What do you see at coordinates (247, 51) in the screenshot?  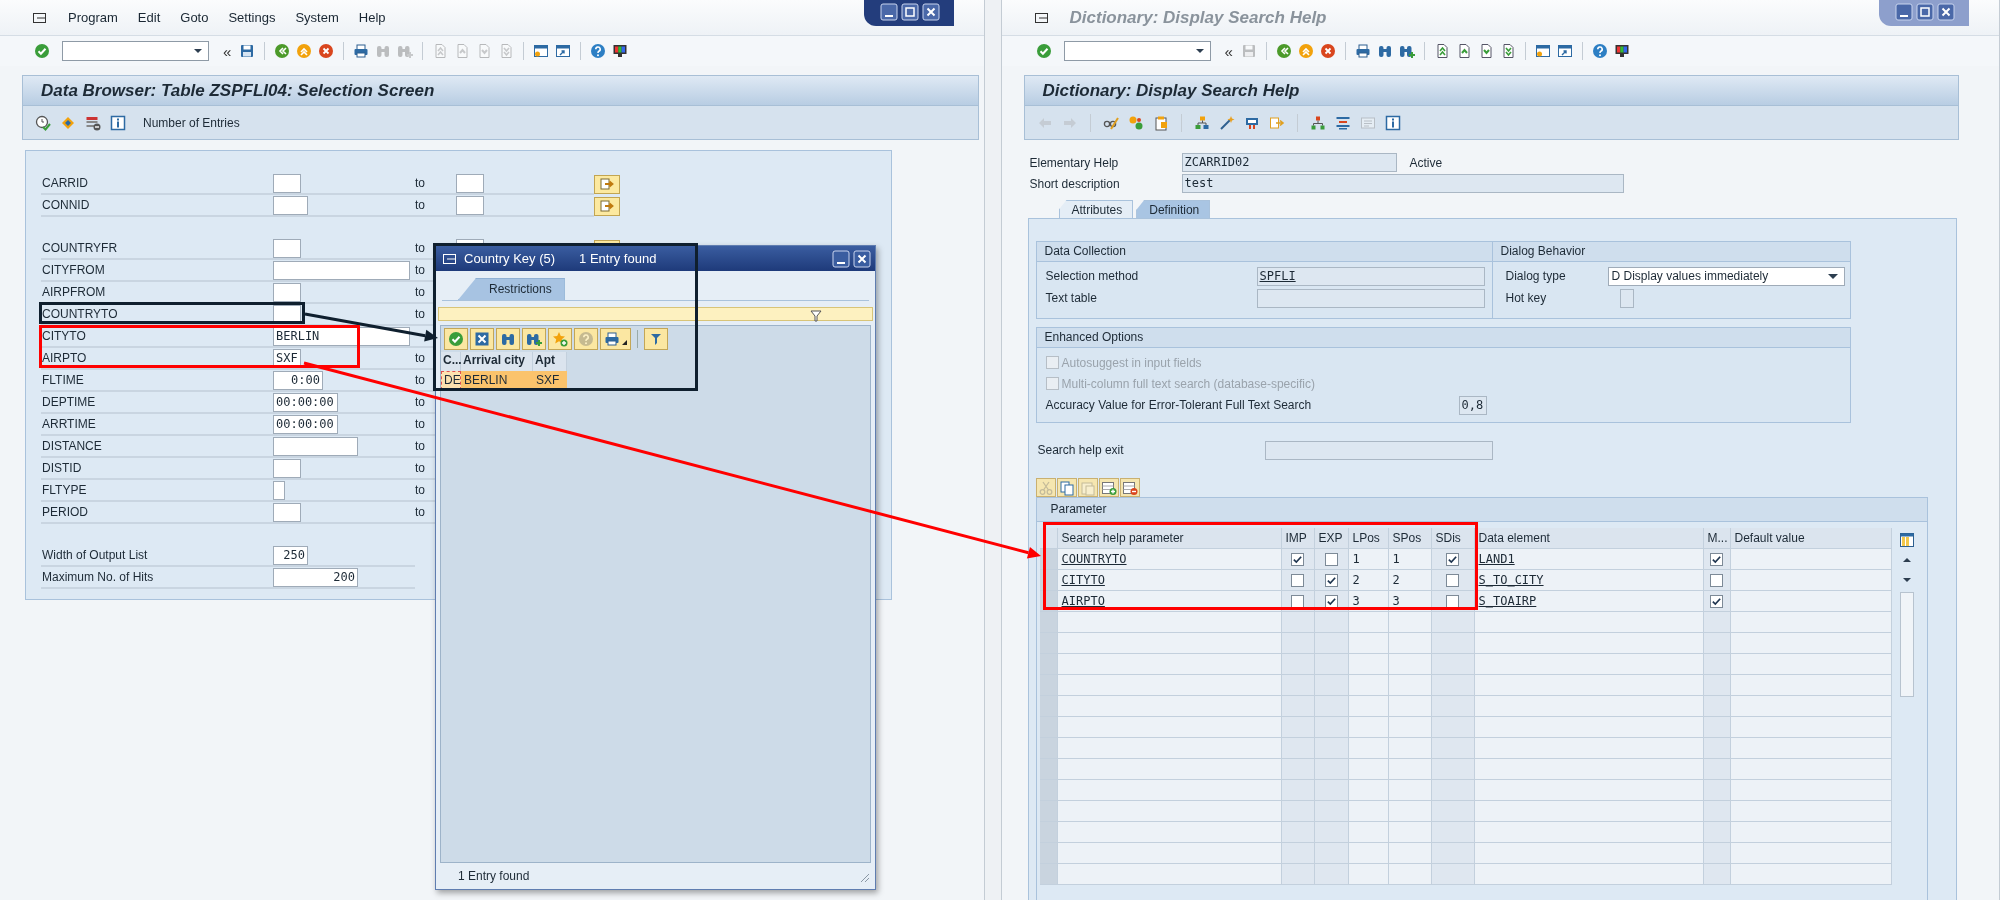 I see `save-icon` at bounding box center [247, 51].